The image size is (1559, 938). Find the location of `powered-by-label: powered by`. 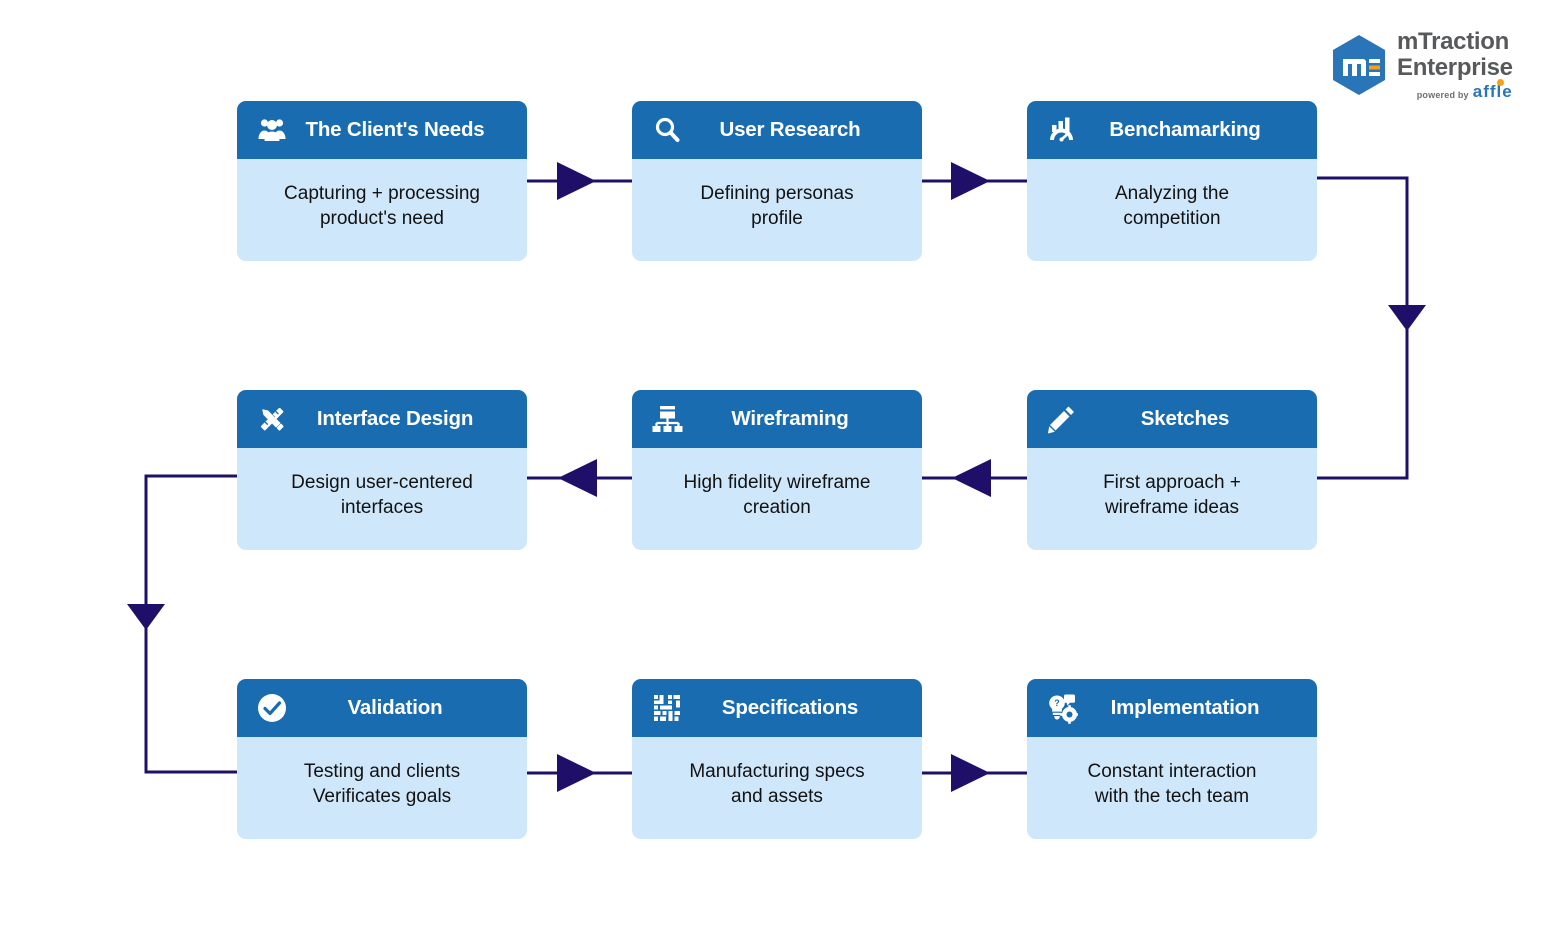

powered-by-label: powered by is located at coordinates (1442, 94).